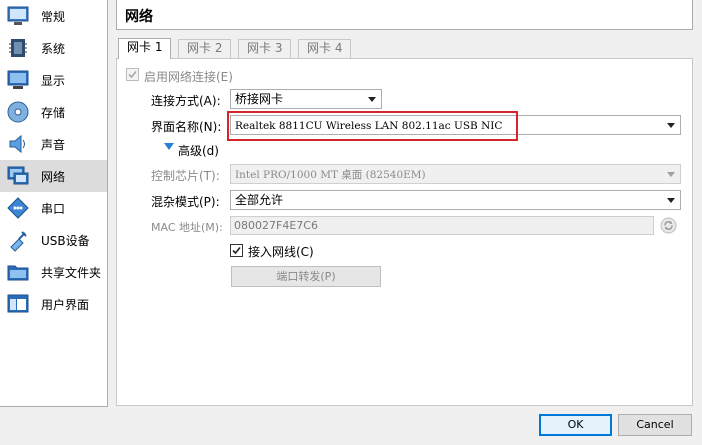  What do you see at coordinates (455, 200) in the screenshot?
I see `promiscuous-mode-select: 全部允许` at bounding box center [455, 200].